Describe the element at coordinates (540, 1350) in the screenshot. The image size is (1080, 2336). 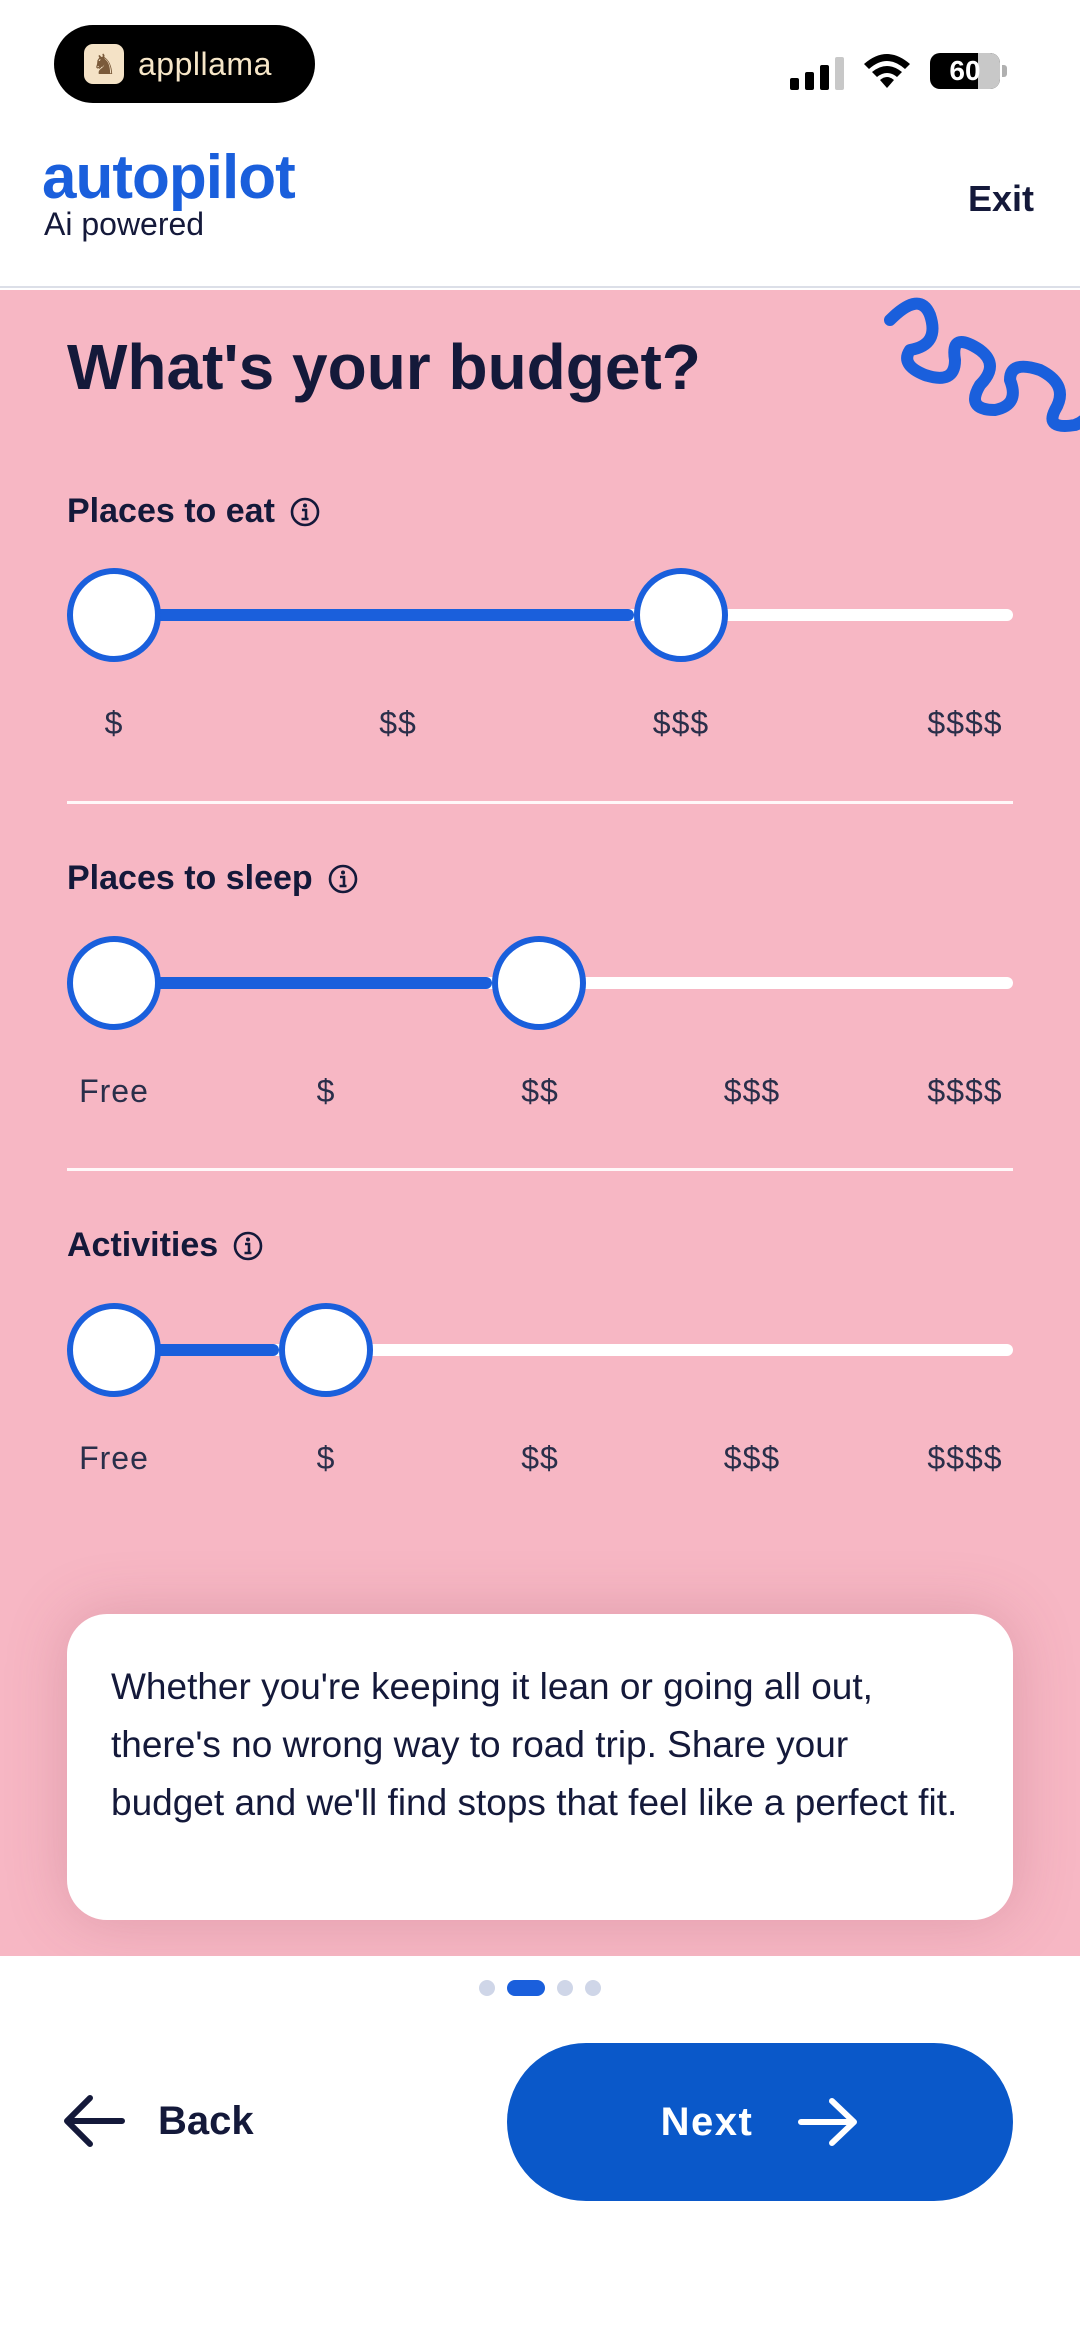
I see `activities-range-slider` at that location.